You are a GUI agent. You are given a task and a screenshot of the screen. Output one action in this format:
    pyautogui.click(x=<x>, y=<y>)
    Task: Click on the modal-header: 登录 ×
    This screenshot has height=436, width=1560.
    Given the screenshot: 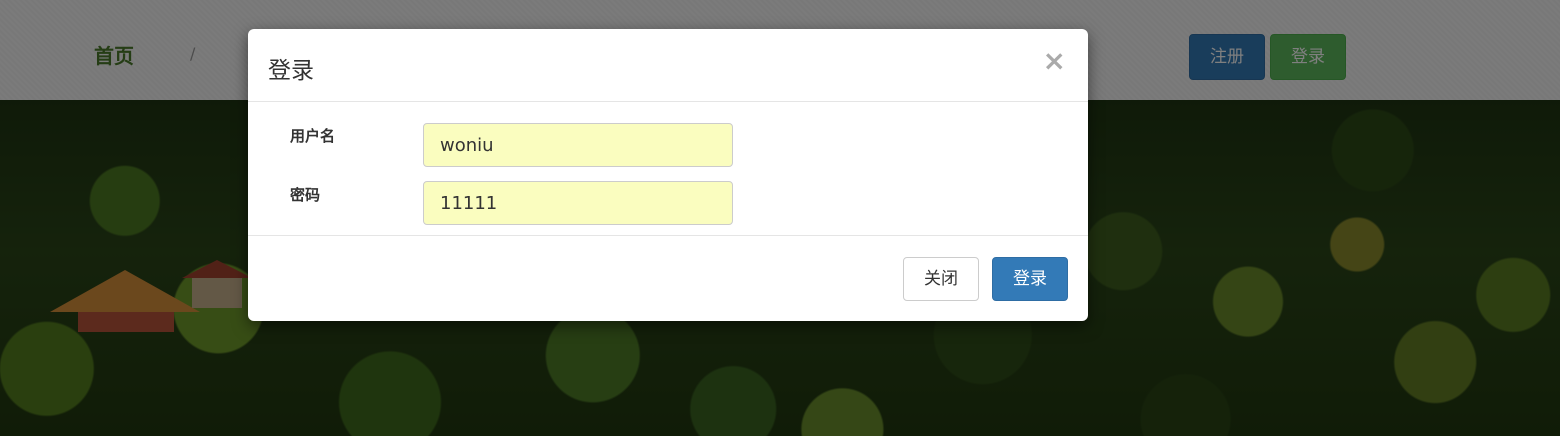 What is the action you would take?
    pyautogui.click(x=668, y=65)
    